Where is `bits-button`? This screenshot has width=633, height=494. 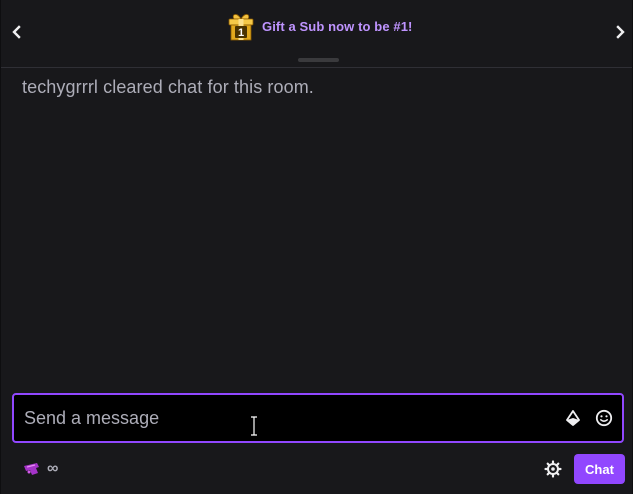 bits-button is located at coordinates (573, 418).